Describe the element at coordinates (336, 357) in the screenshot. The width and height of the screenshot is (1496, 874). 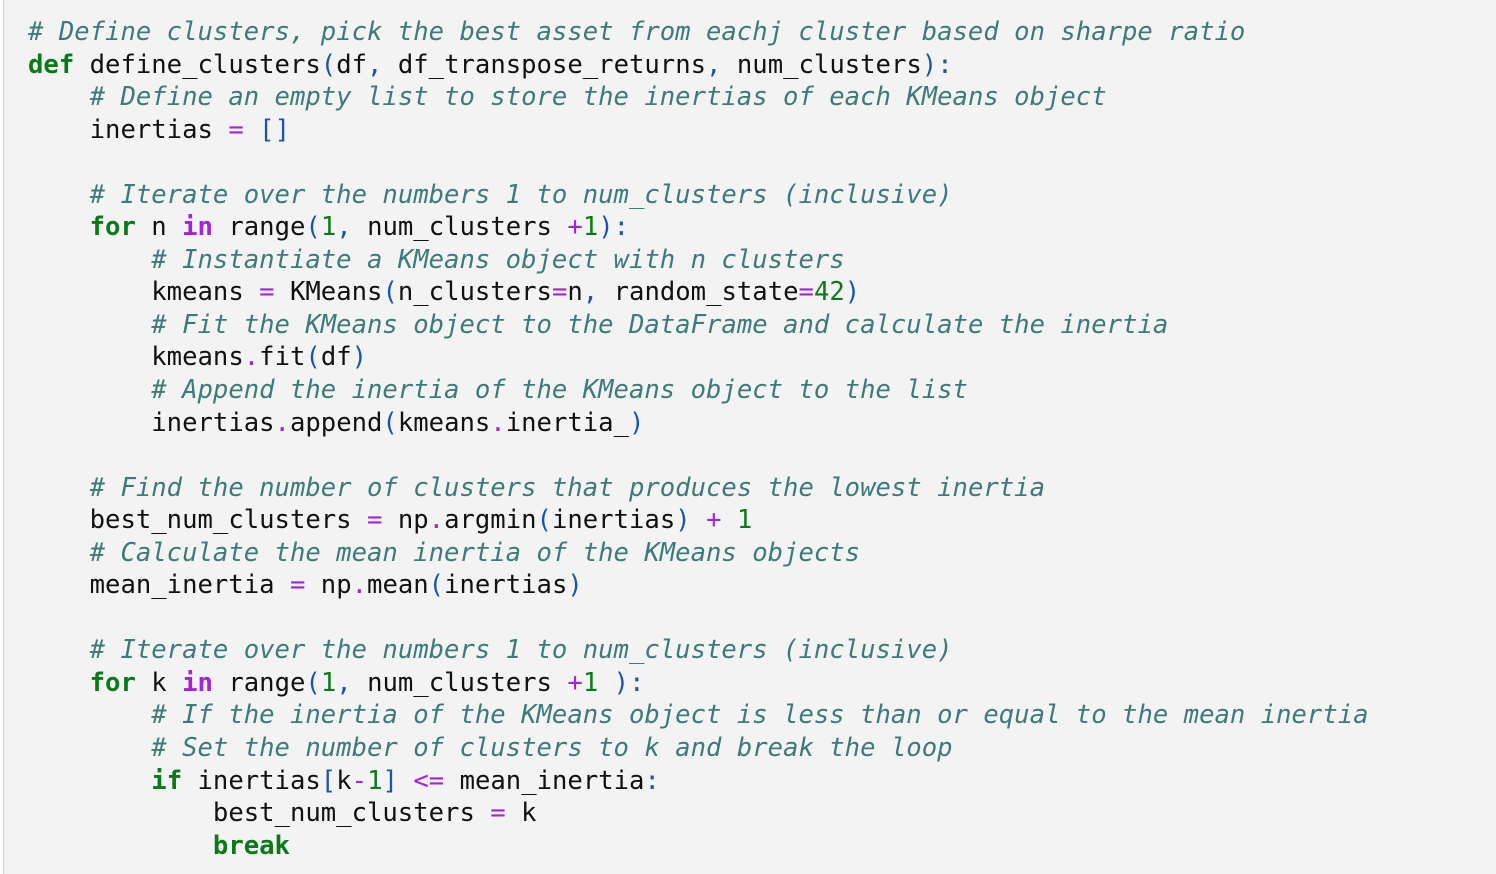
I see `code-text: df` at that location.